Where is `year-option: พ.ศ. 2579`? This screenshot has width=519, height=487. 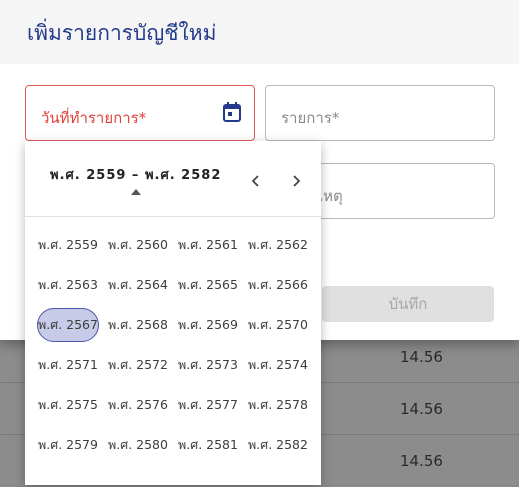
year-option: พ.ศ. 2579 is located at coordinates (68, 445).